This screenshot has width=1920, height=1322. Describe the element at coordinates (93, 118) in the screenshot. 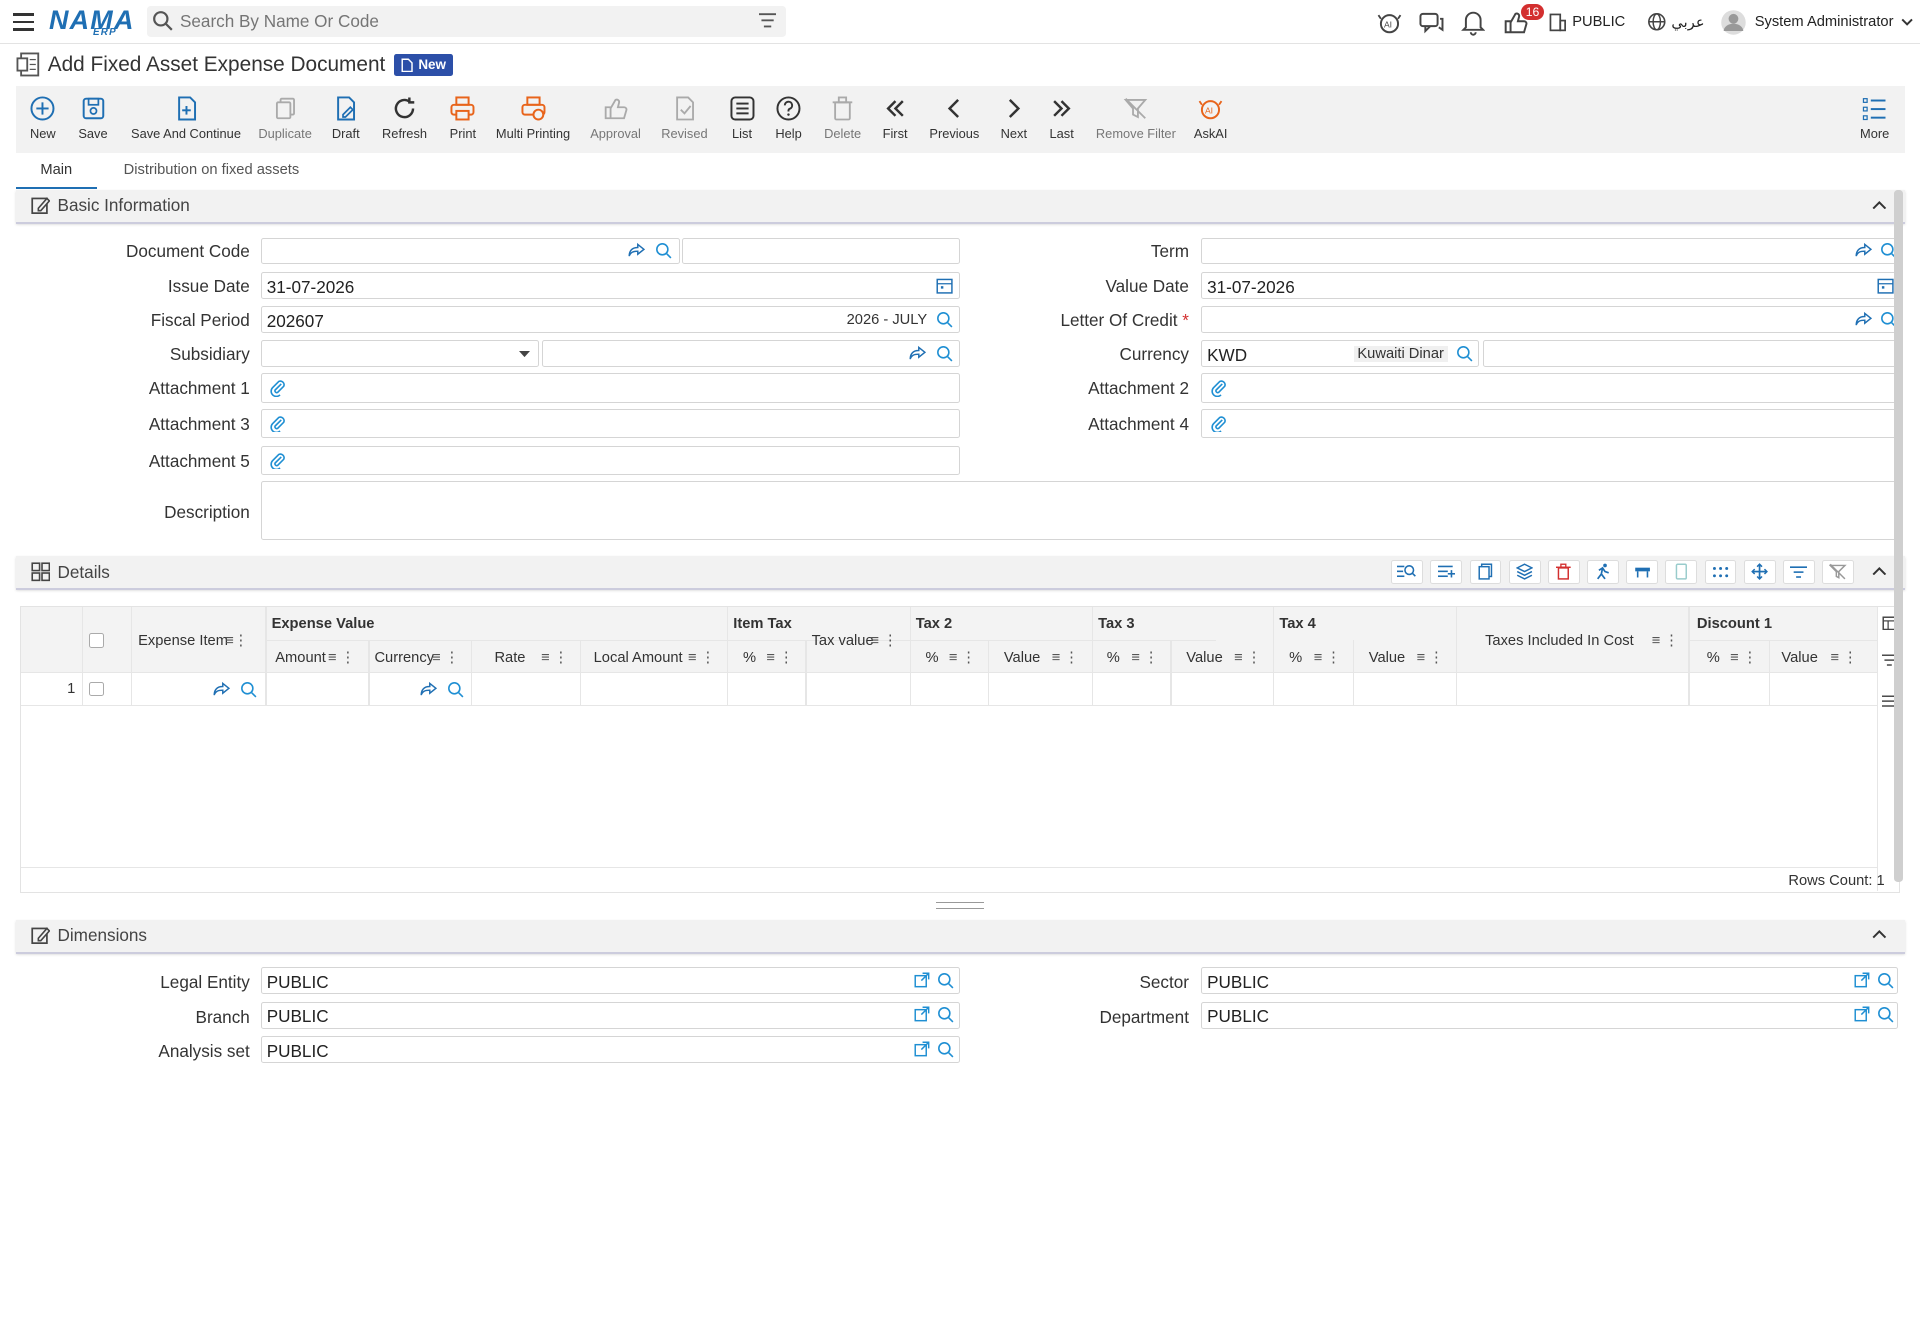

I see `save-button: Save` at that location.